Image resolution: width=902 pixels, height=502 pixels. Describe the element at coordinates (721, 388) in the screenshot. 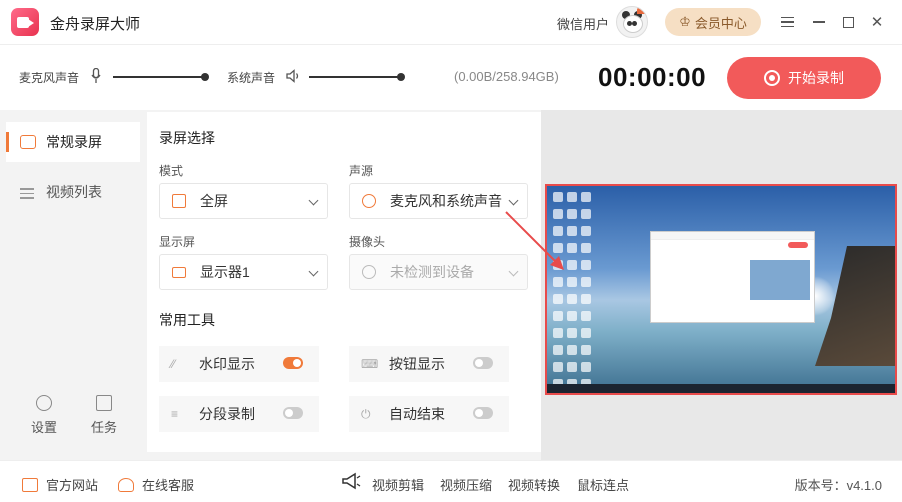

I see `preview-taskbar` at that location.